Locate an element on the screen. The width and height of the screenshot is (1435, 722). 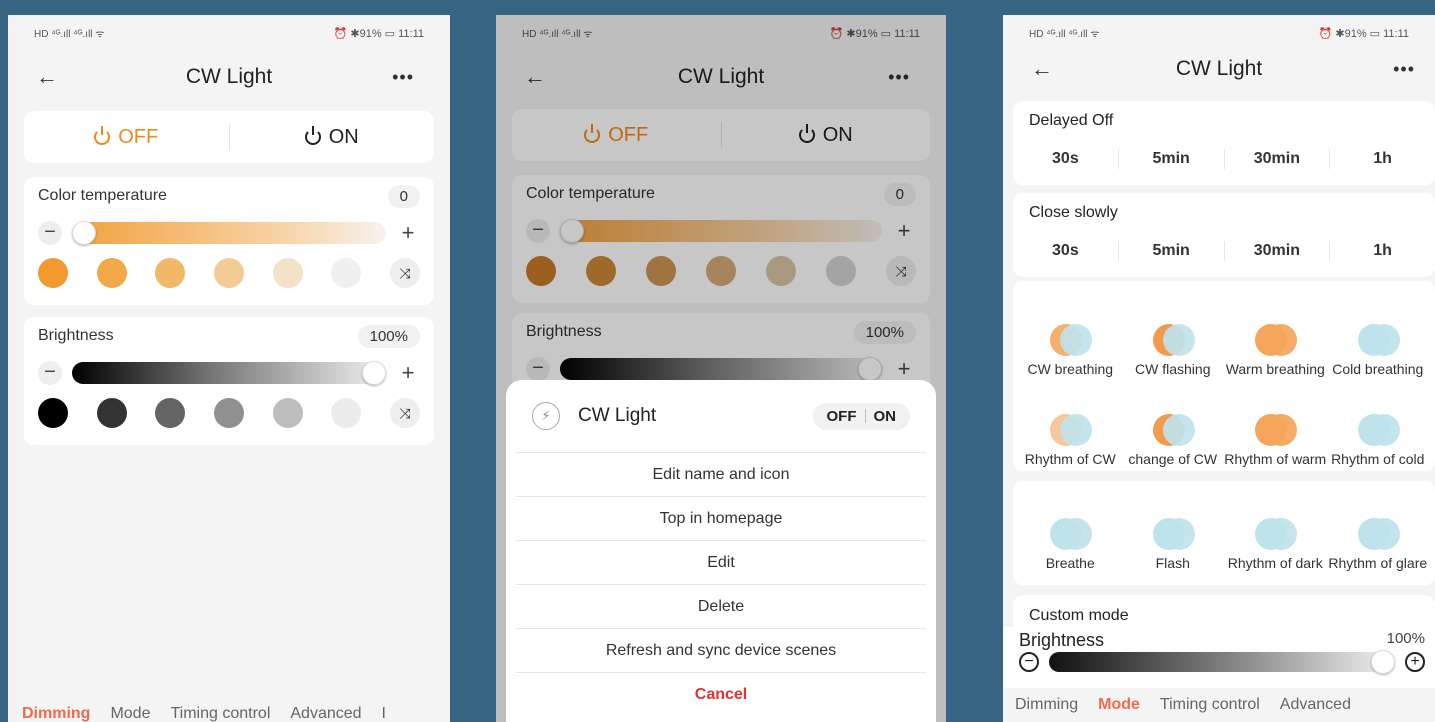
off-on-toggle: OFF ON is located at coordinates (861, 416).